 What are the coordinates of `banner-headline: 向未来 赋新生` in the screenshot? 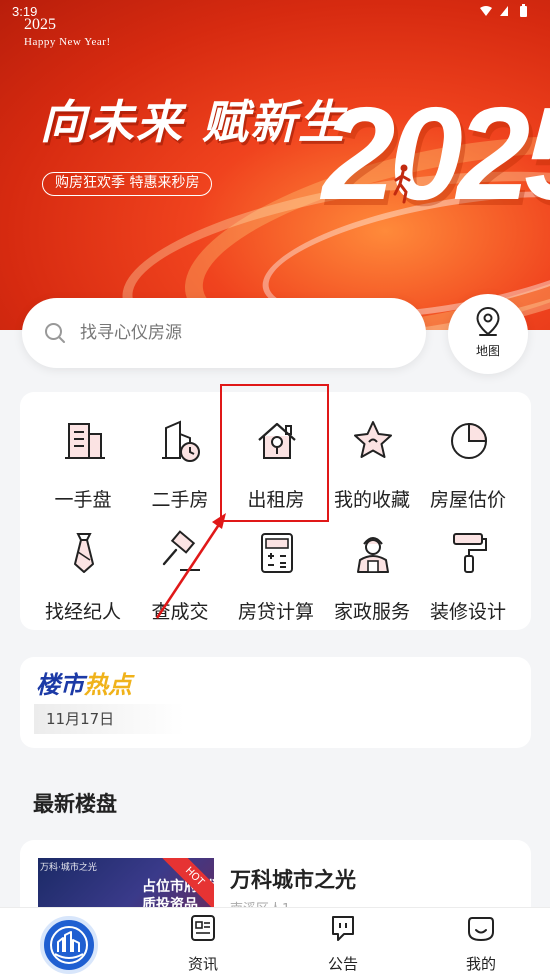 It's located at (193, 122).